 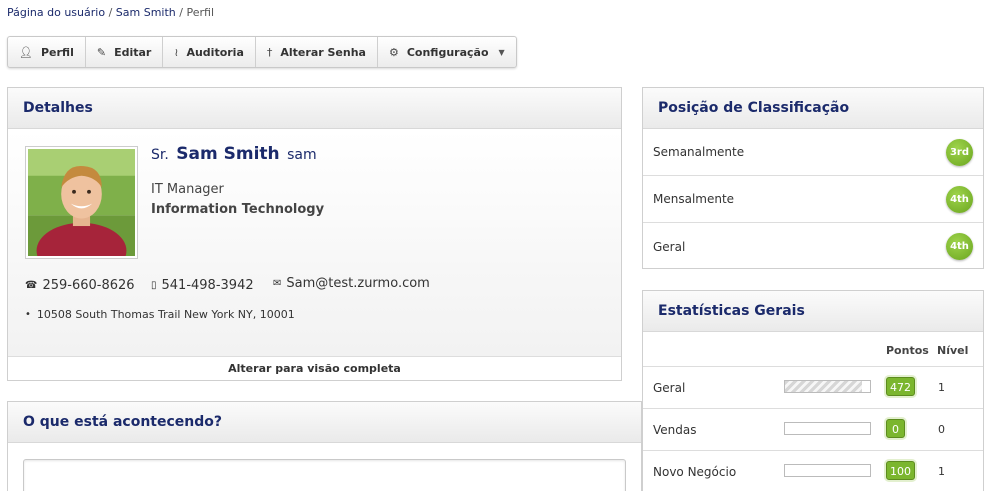 I want to click on key-icon: †, so click(x=269, y=52).